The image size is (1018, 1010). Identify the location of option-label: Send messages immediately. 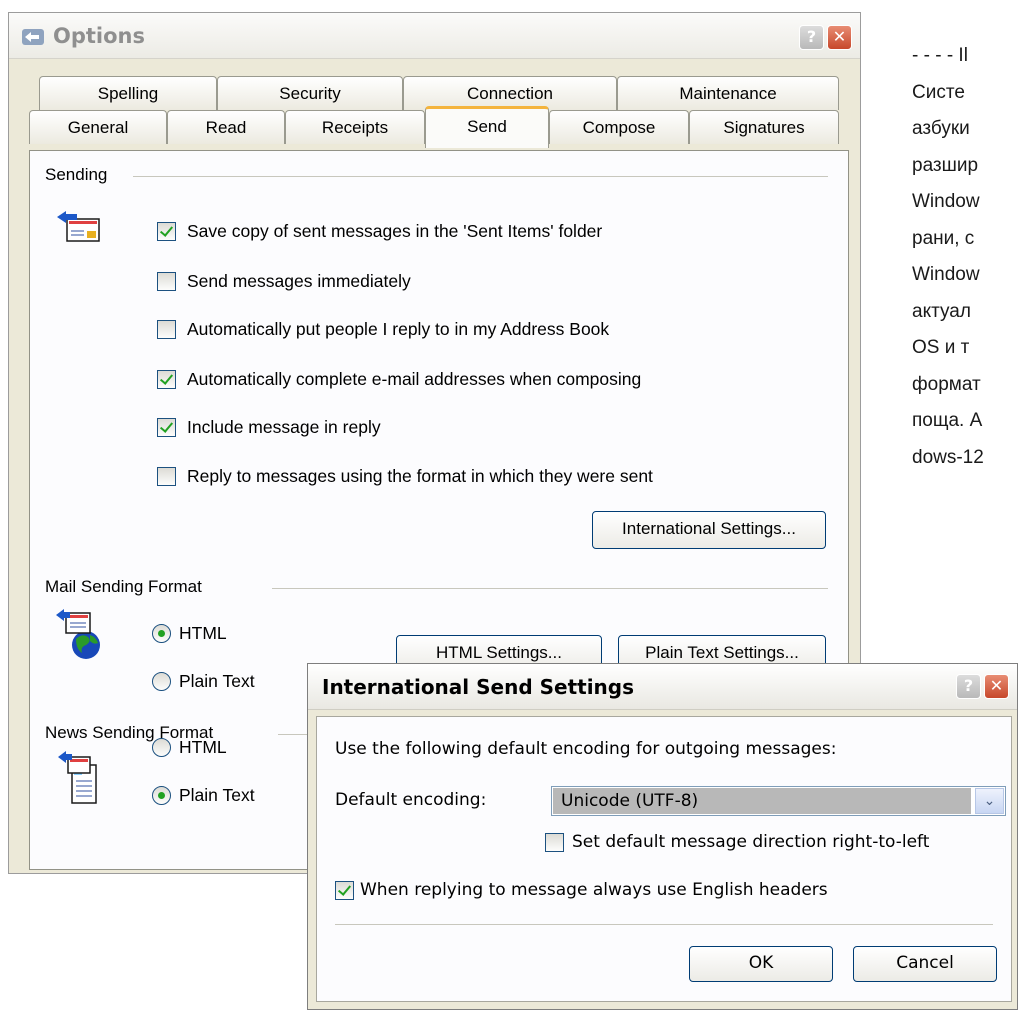
(299, 280).